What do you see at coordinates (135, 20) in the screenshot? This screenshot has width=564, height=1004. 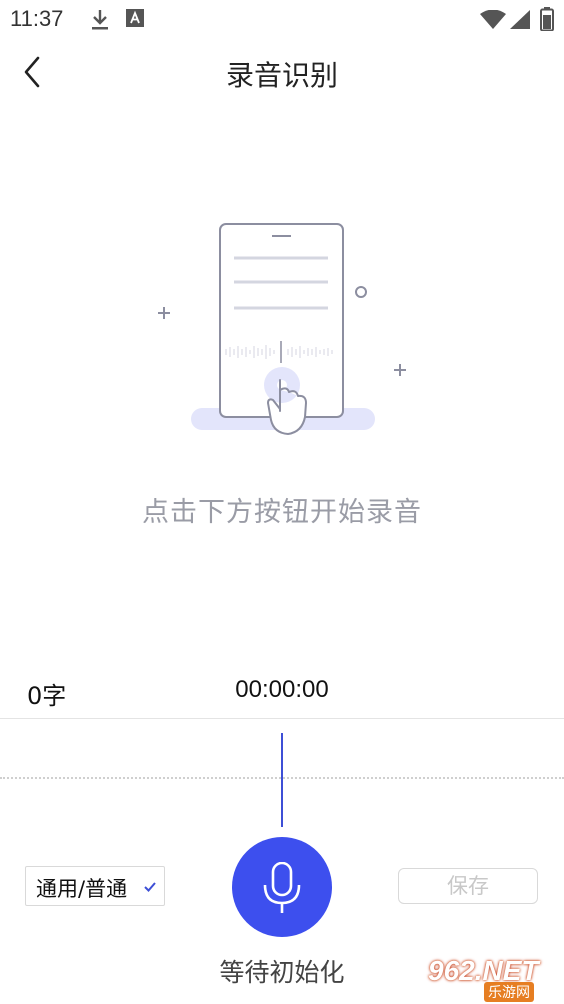 I see `accessibility-icon` at bounding box center [135, 20].